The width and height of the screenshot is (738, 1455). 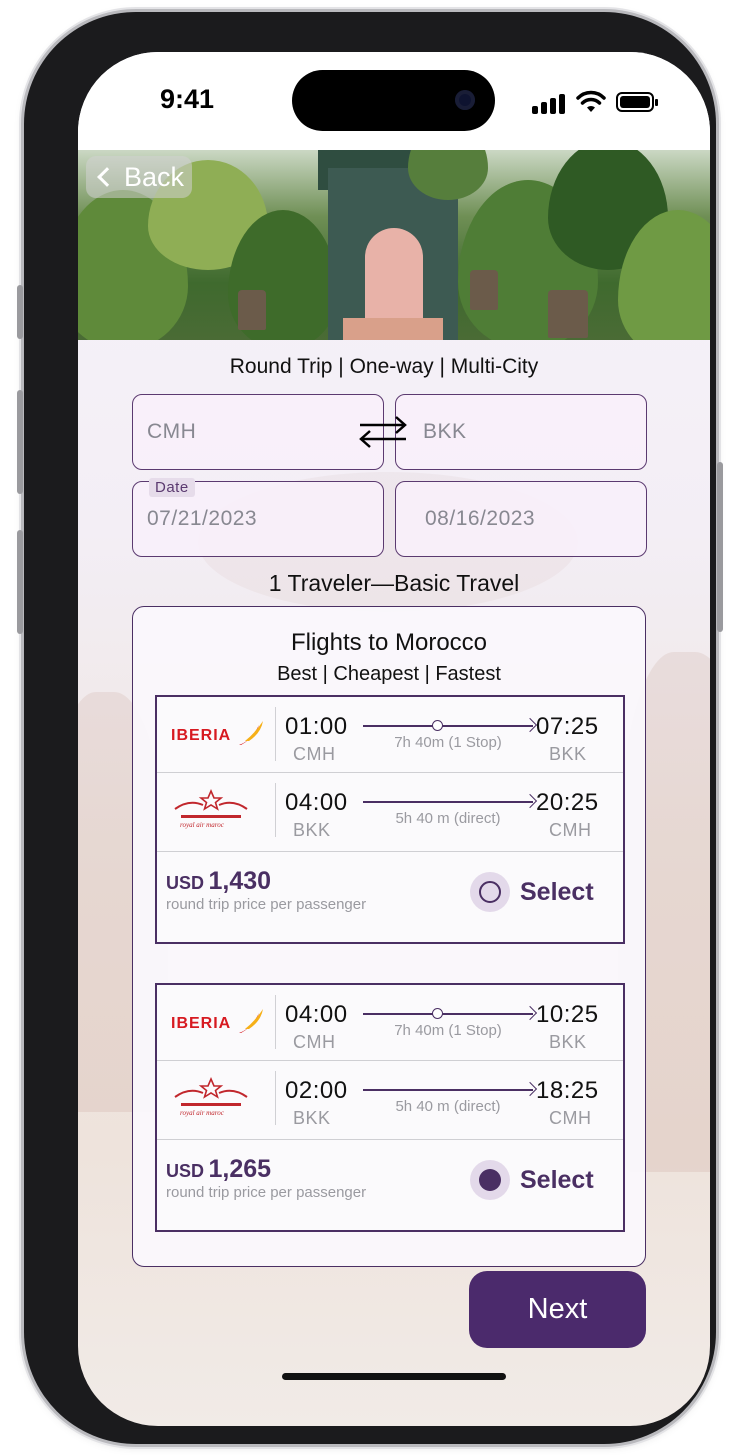 What do you see at coordinates (172, 431) in the screenshot?
I see `origin-value: CMH` at bounding box center [172, 431].